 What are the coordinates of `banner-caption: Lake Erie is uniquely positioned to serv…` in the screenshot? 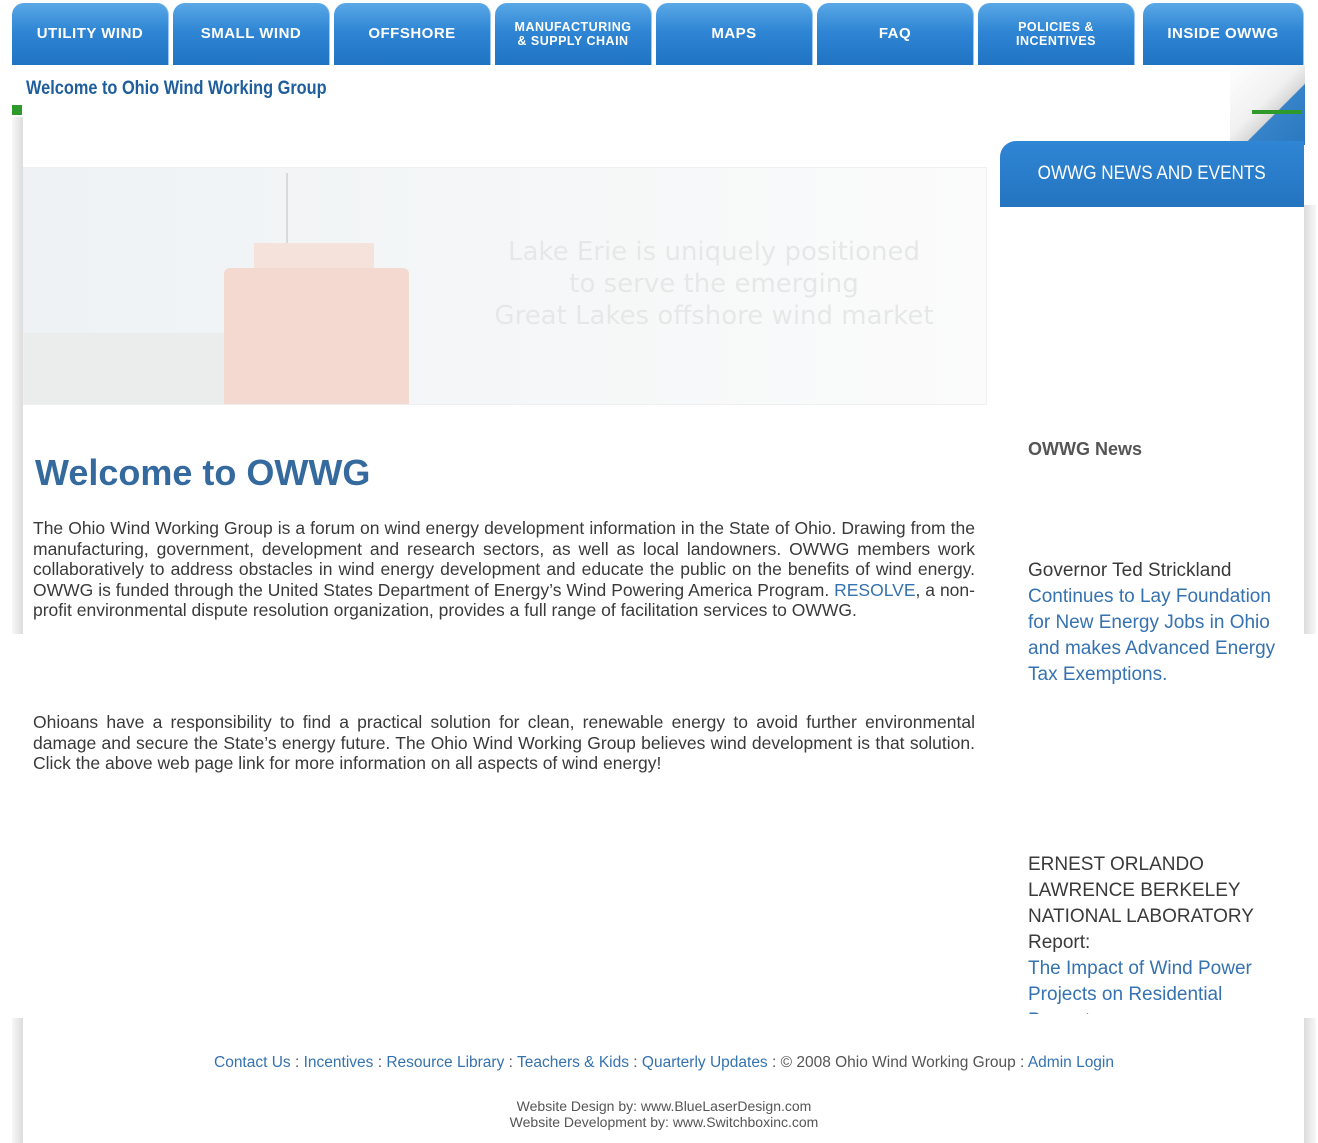 It's located at (714, 284).